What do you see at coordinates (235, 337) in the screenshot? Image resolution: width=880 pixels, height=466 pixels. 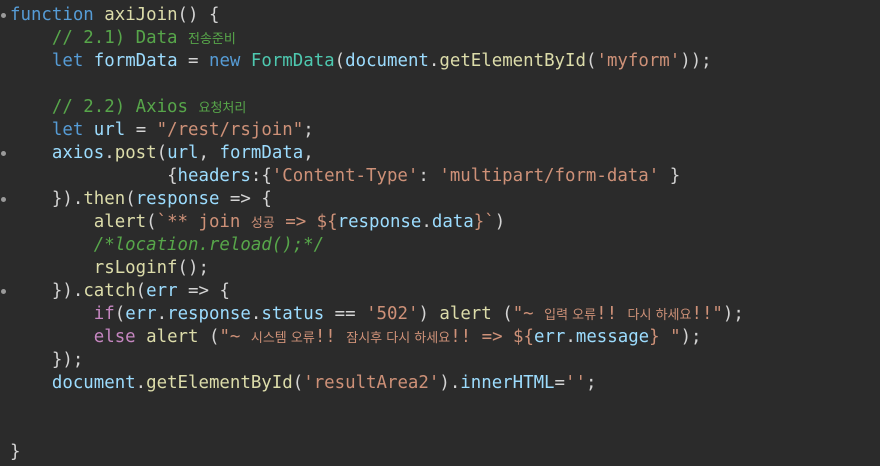 I see `string: "~` at bounding box center [235, 337].